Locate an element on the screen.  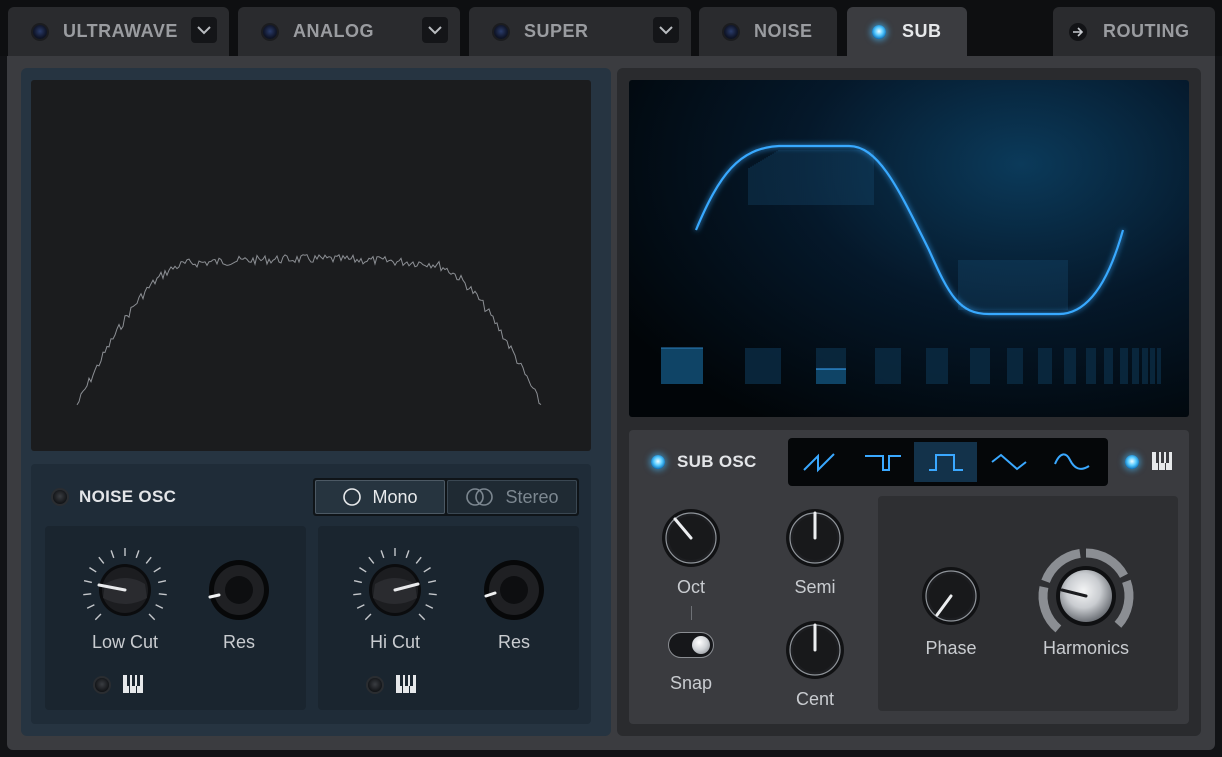
low-cut-res-label: Res is located at coordinates (238, 642).